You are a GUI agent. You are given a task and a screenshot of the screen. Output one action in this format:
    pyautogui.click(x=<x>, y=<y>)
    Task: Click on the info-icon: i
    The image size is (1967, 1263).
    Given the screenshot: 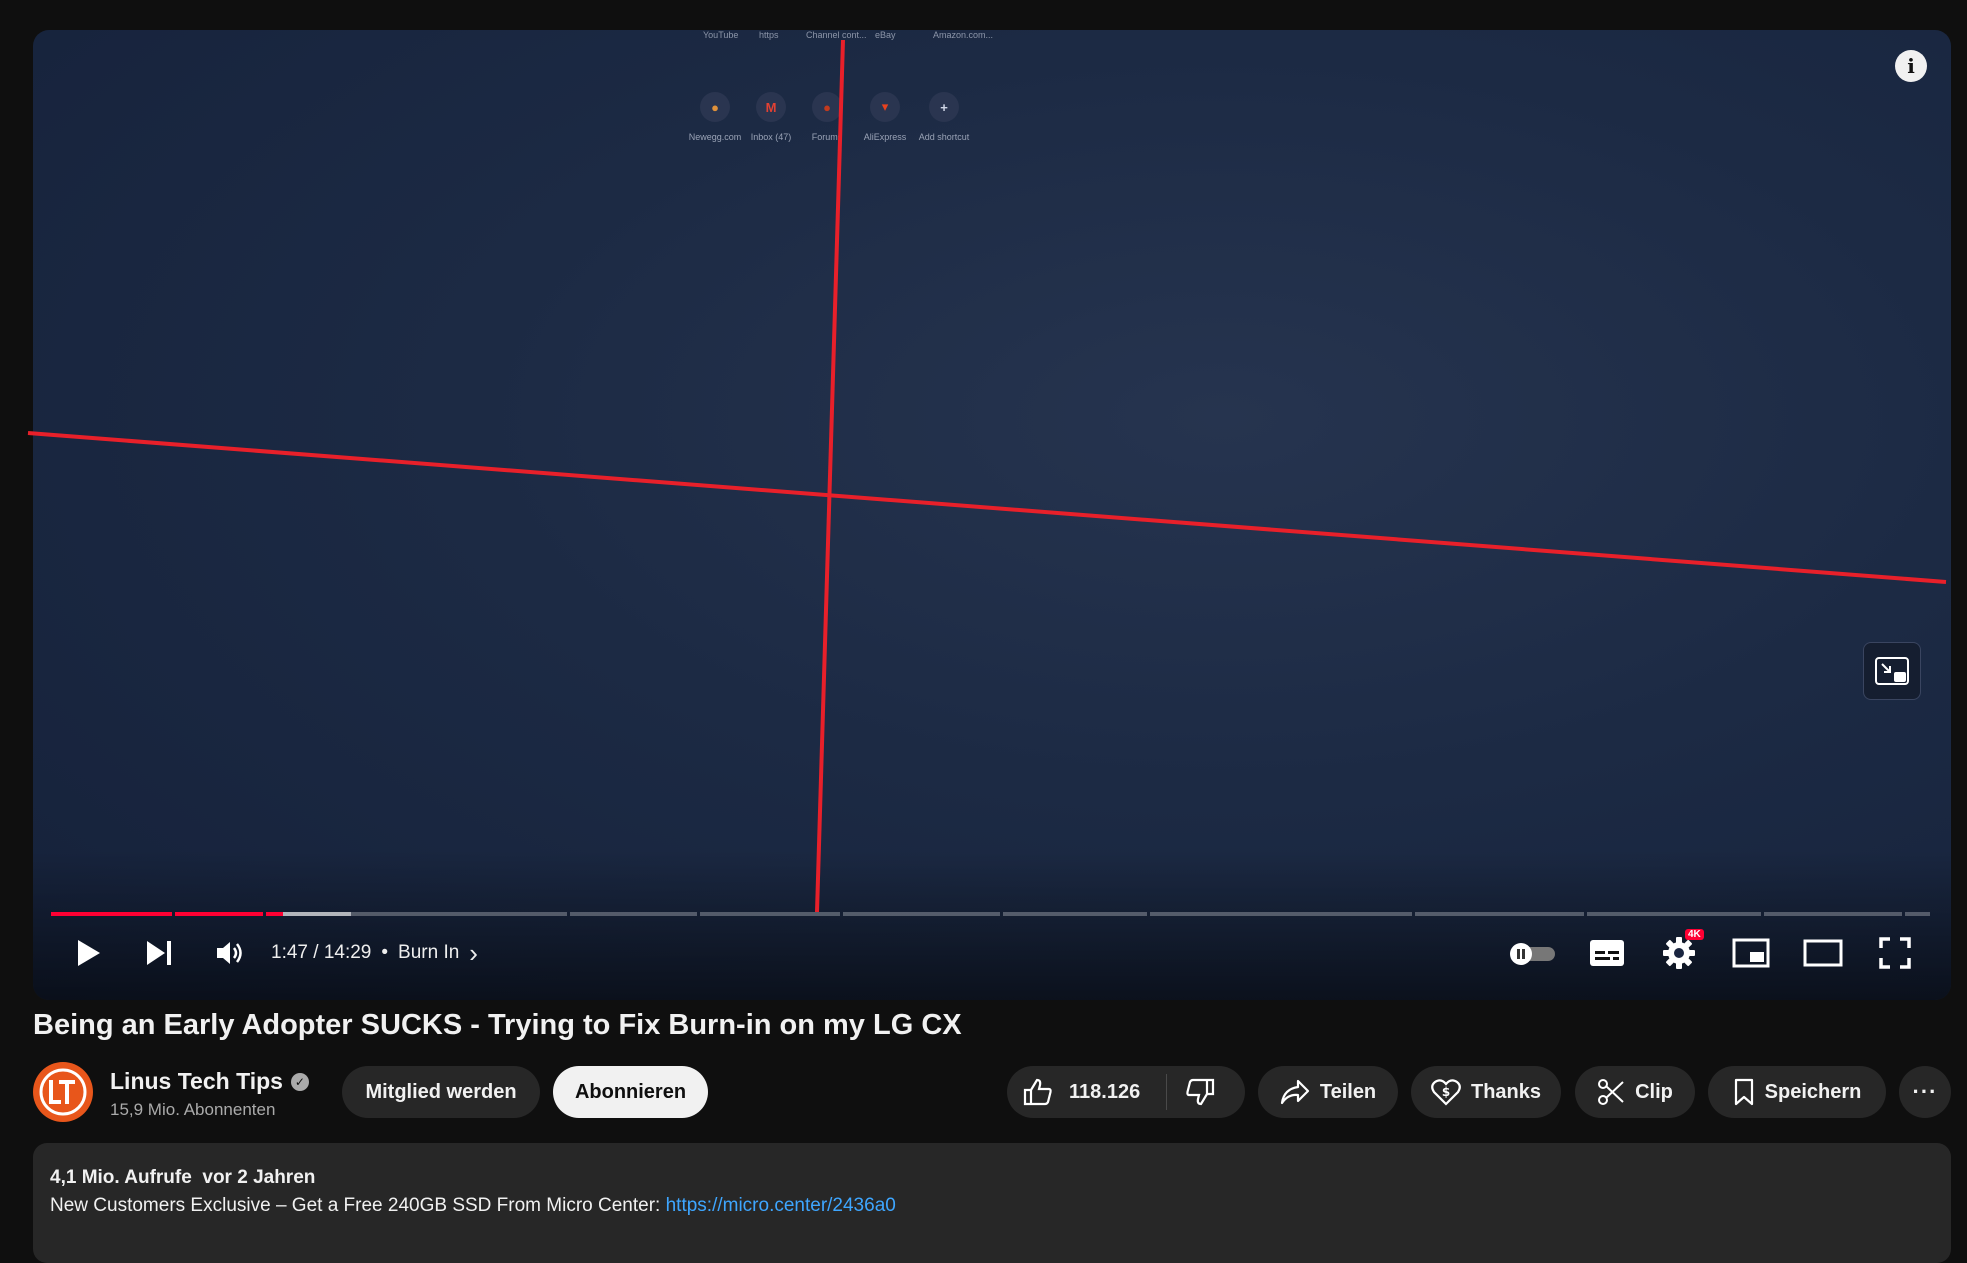 What is the action you would take?
    pyautogui.click(x=1911, y=66)
    